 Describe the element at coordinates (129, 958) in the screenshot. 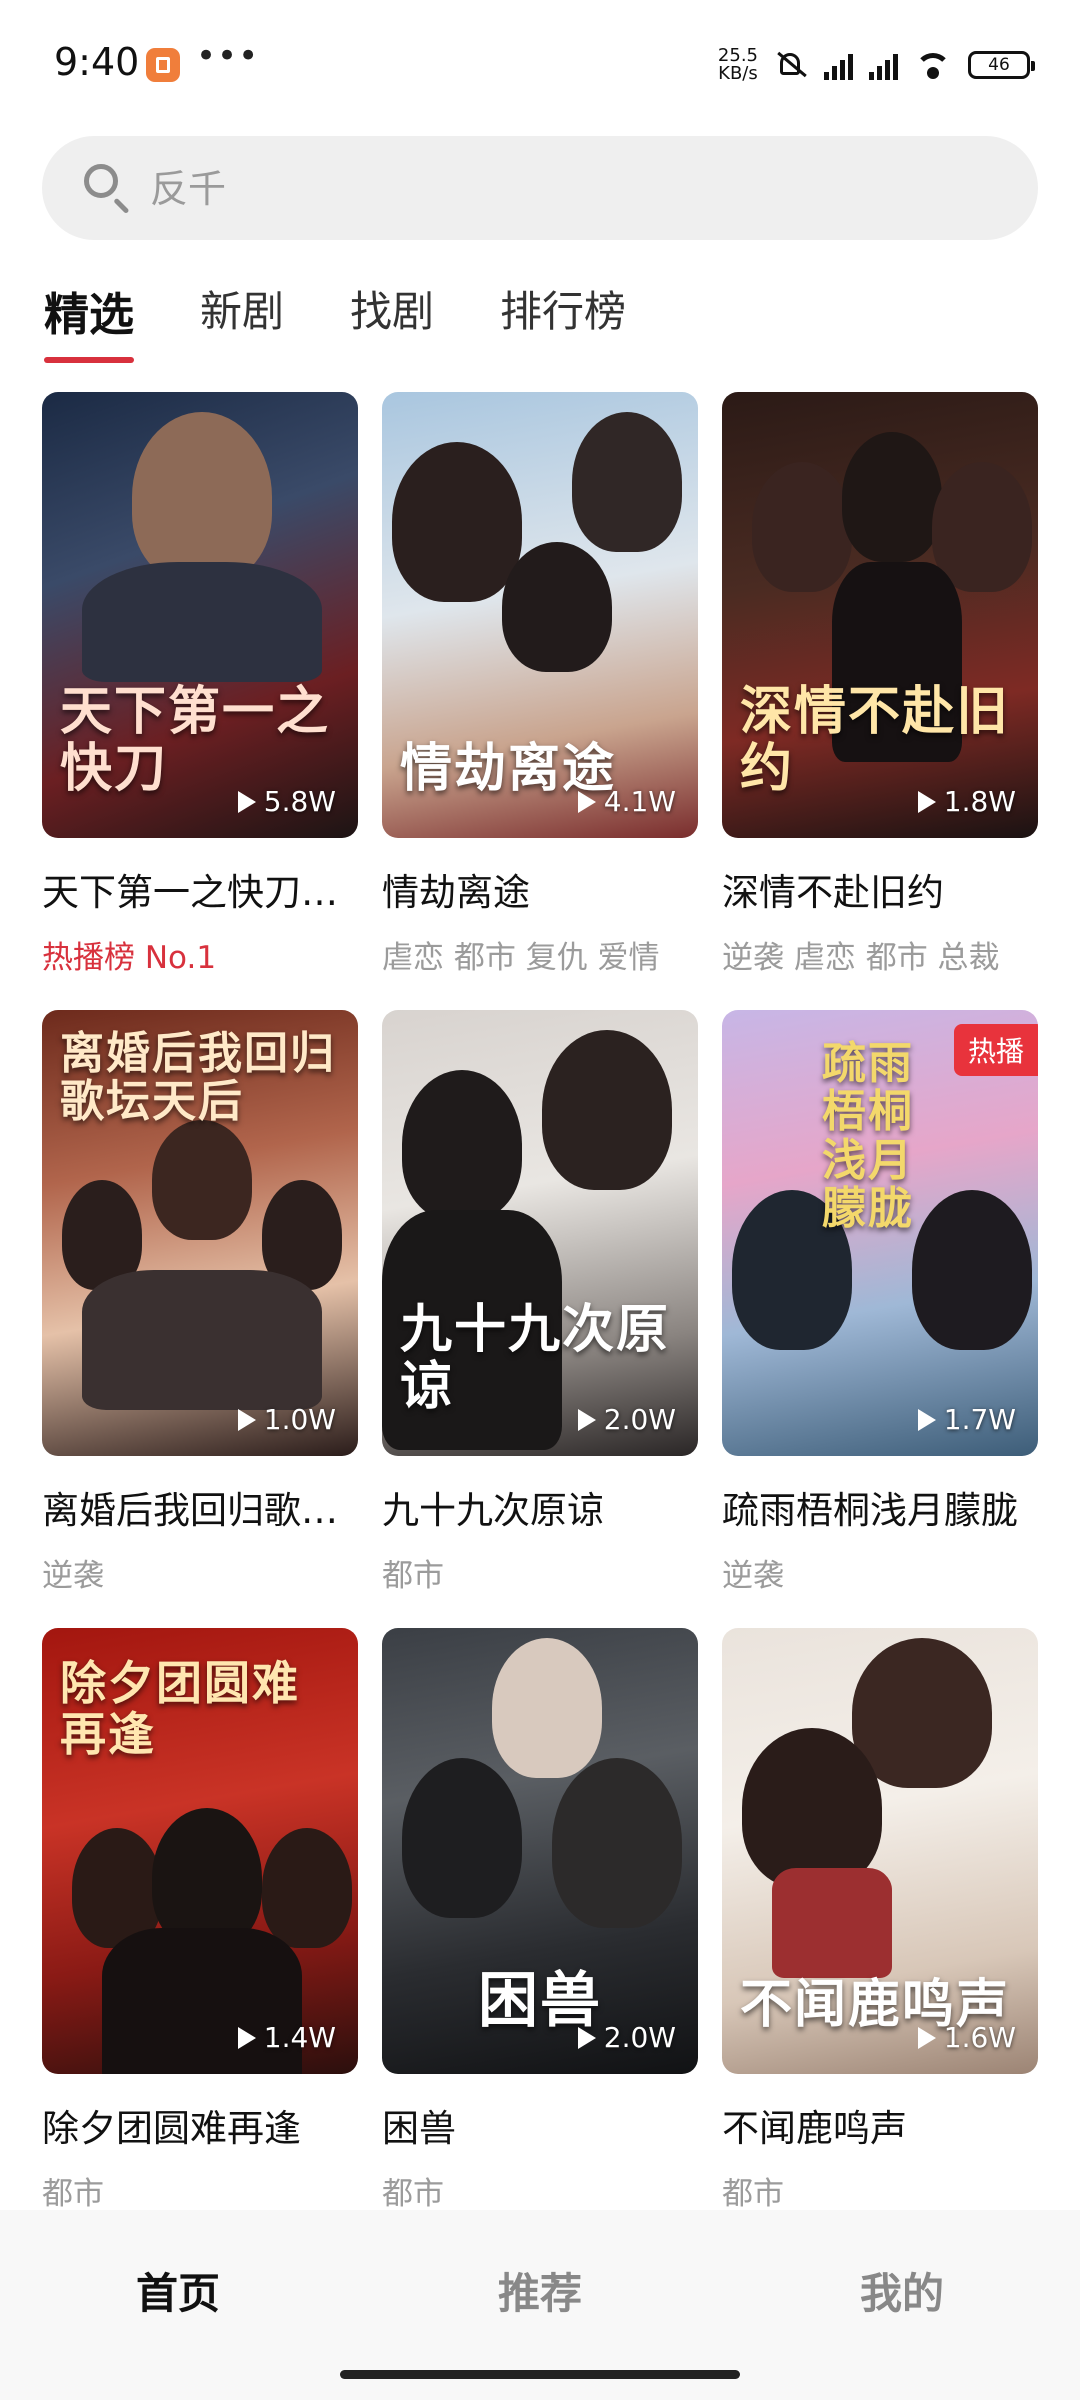

I see `drama-rank: 热播榜 No.1` at that location.